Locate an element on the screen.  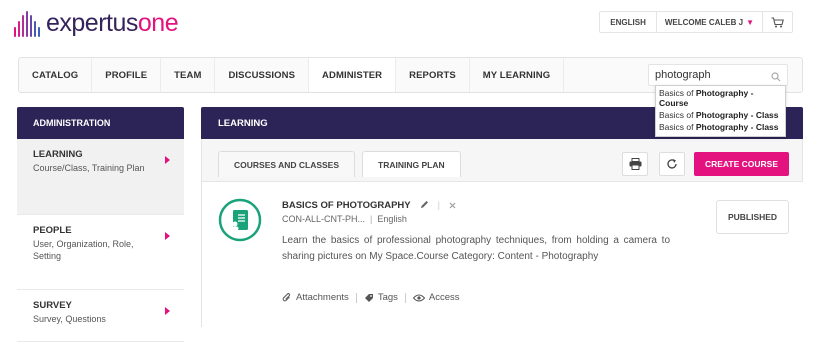
print-button is located at coordinates (635, 164).